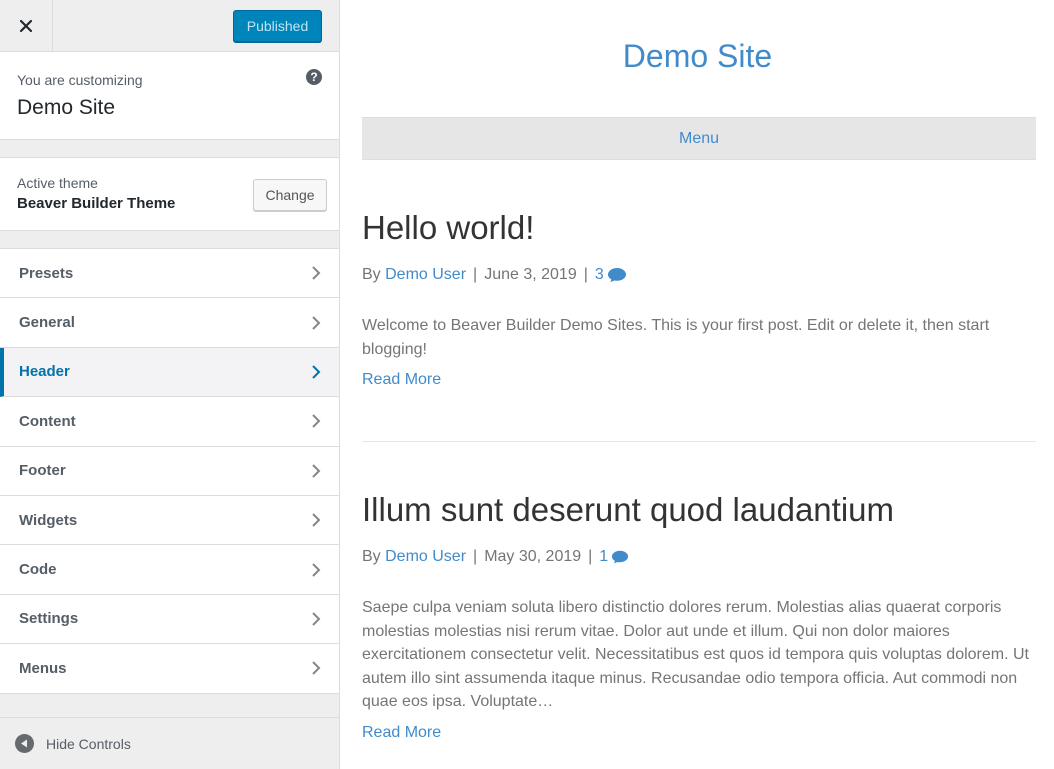 This screenshot has width=1054, height=769. I want to click on section-general: General, so click(169, 323).